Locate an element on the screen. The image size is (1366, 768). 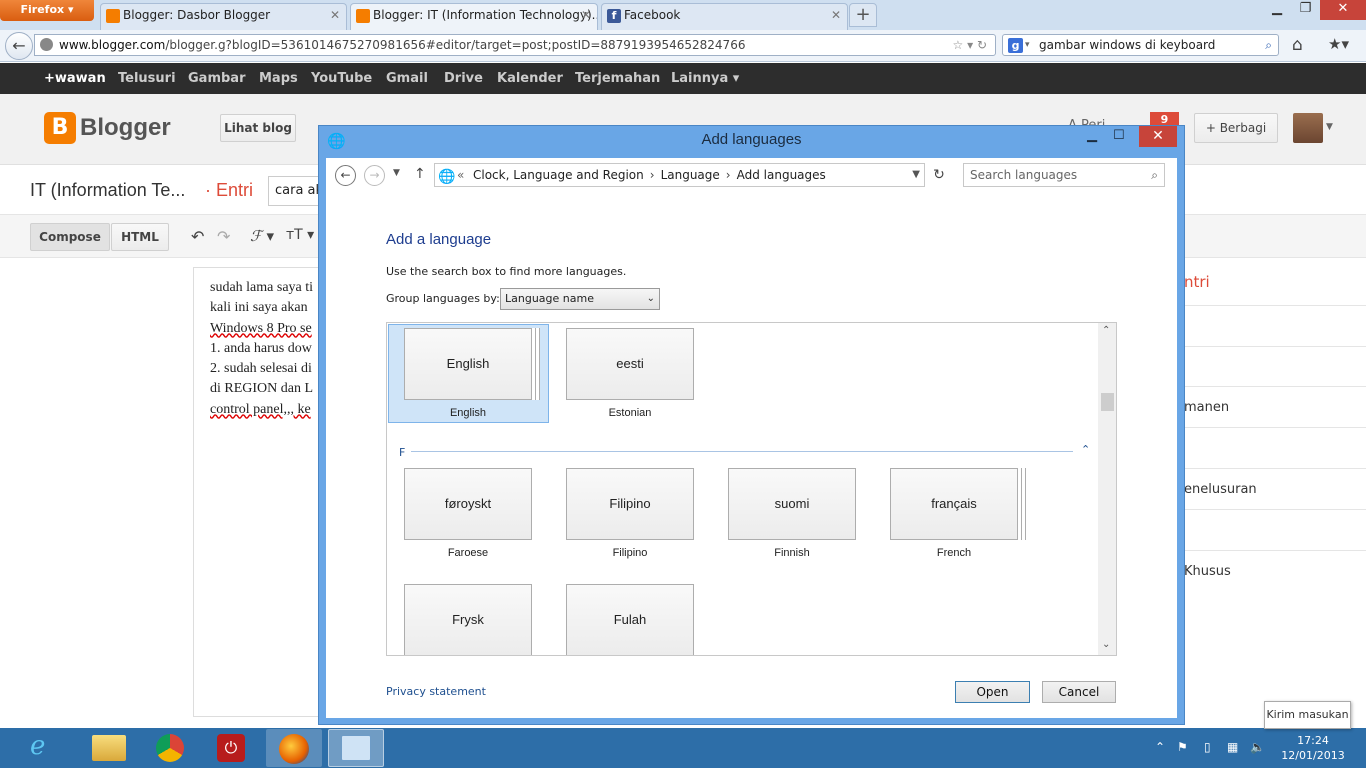
close-window-icon: ✕ is located at coordinates (1343, 10).